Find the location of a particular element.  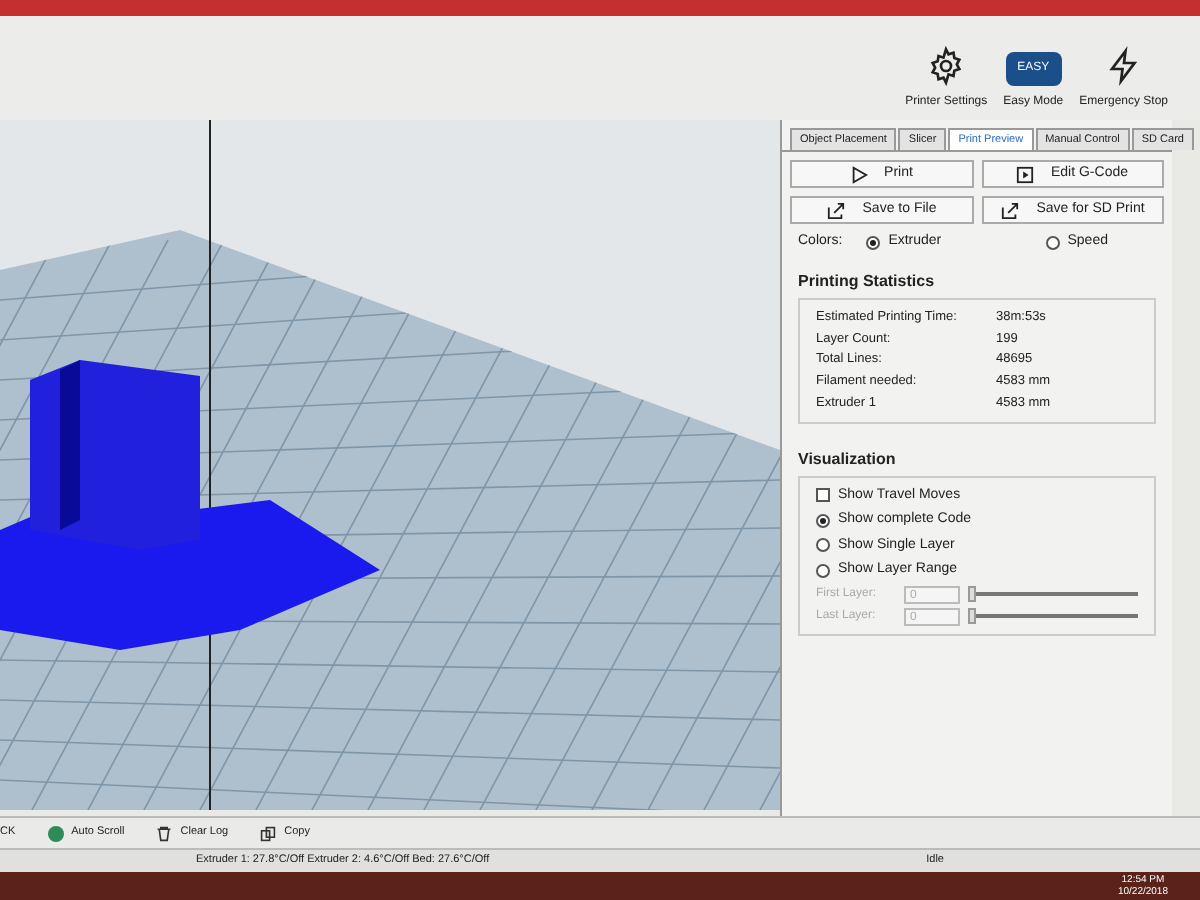

document-icon is located at coordinates (1025, 174).